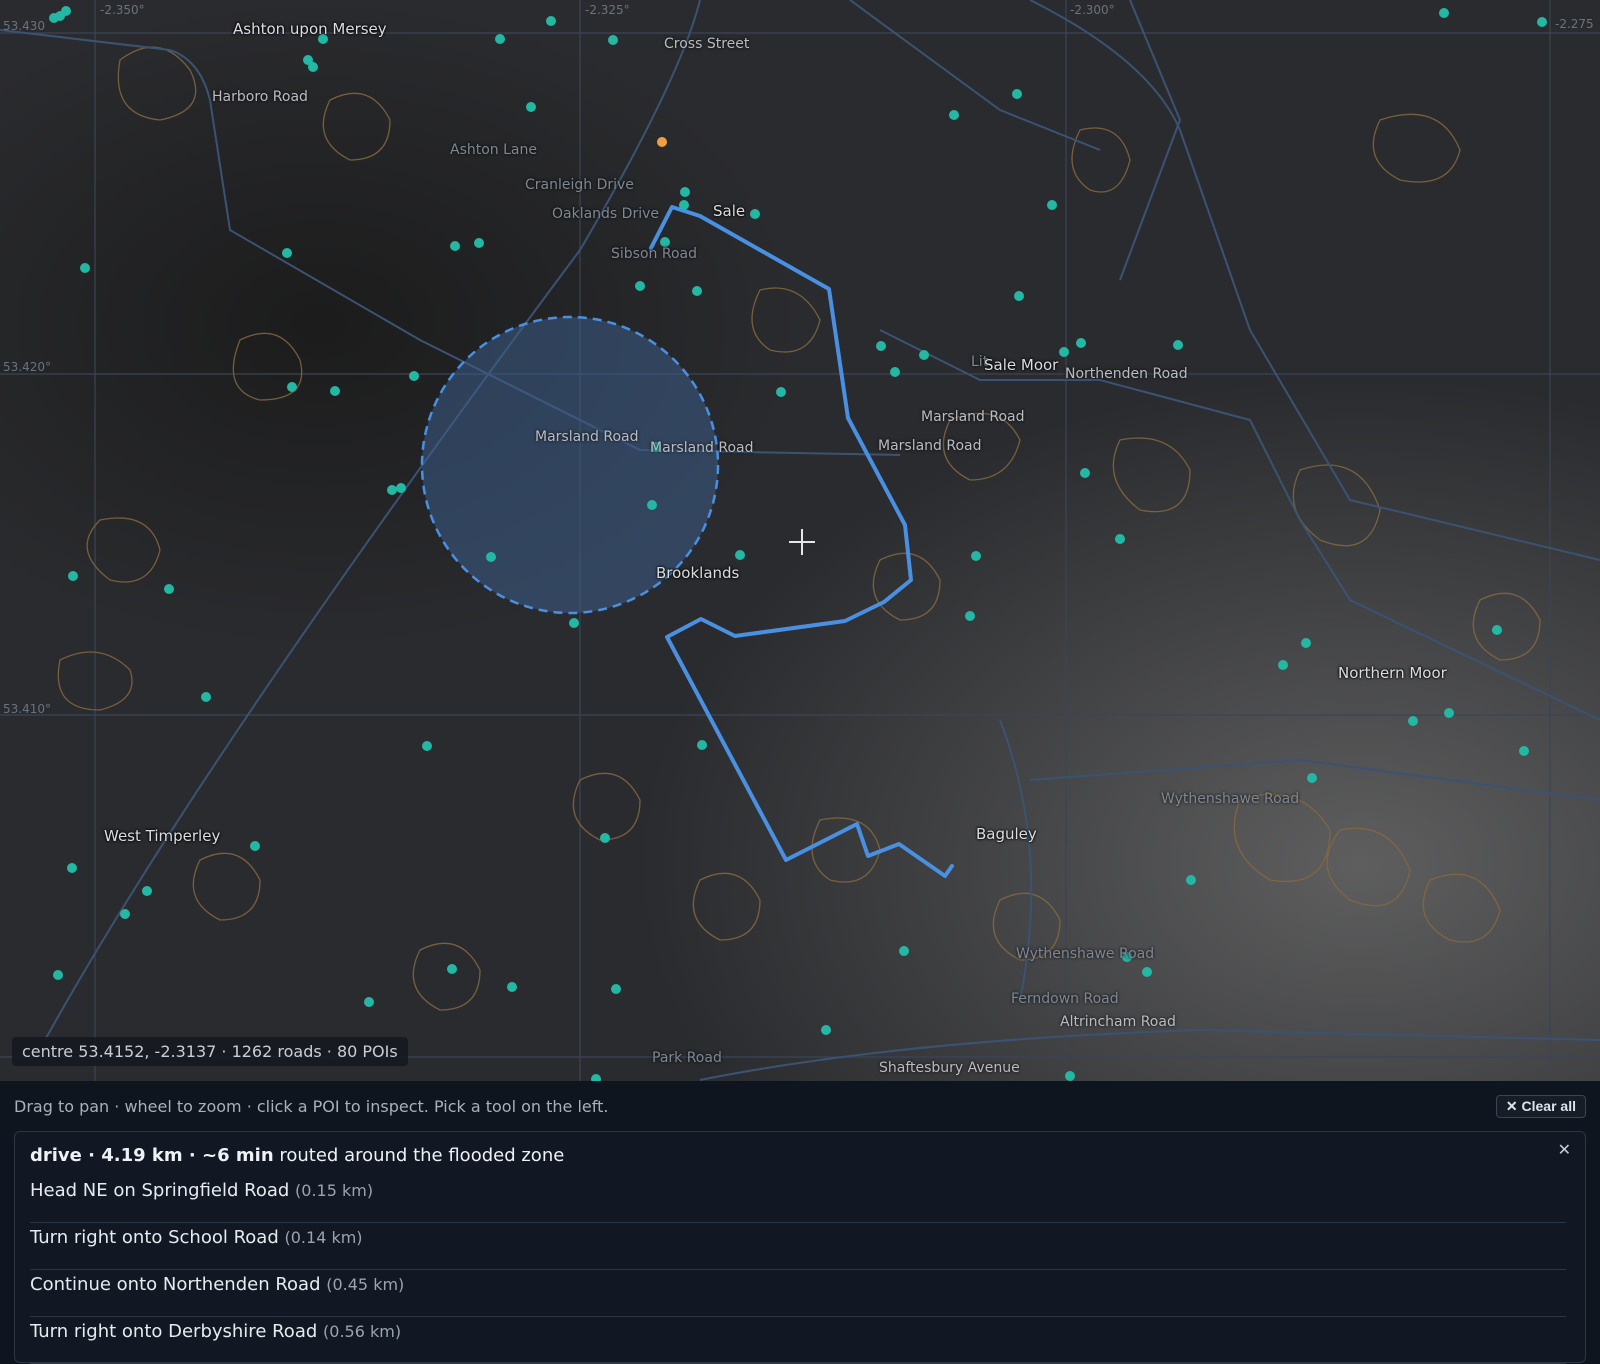  Describe the element at coordinates (687, 1058) in the screenshot. I see `road-label: Park Road` at that location.